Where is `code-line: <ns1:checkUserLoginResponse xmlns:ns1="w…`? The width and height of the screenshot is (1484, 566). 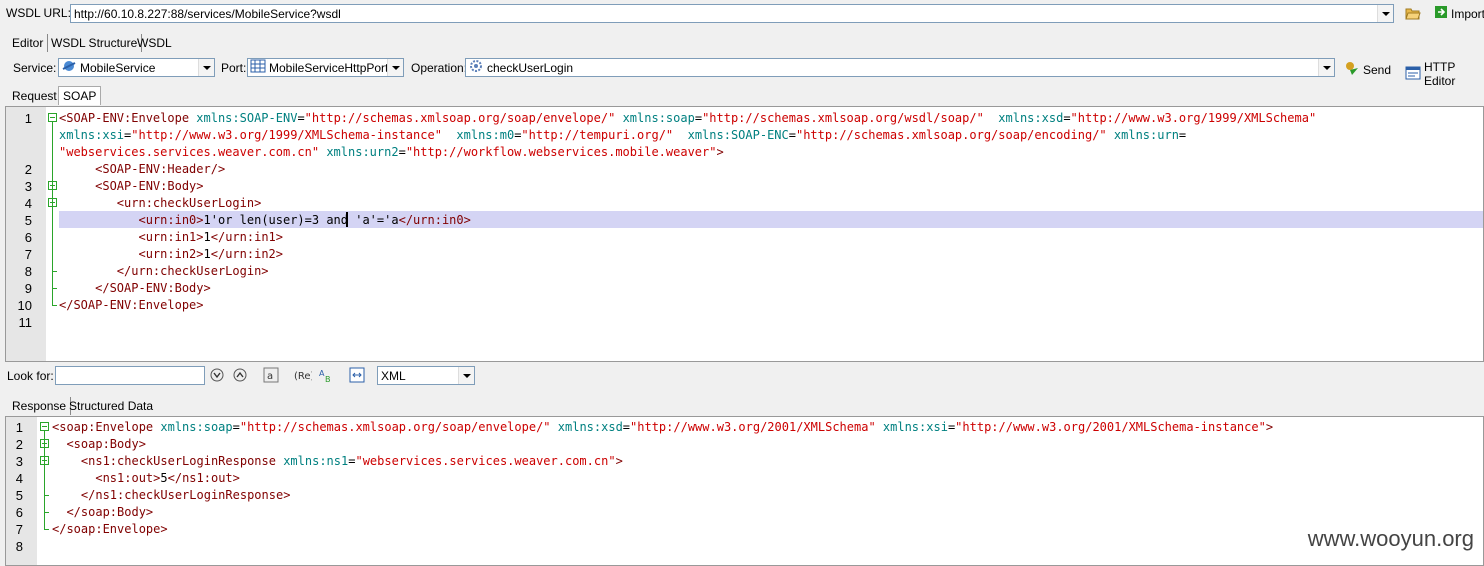
code-line: <ns1:checkUserLoginResponse xmlns:ns1="w… is located at coordinates (351, 461).